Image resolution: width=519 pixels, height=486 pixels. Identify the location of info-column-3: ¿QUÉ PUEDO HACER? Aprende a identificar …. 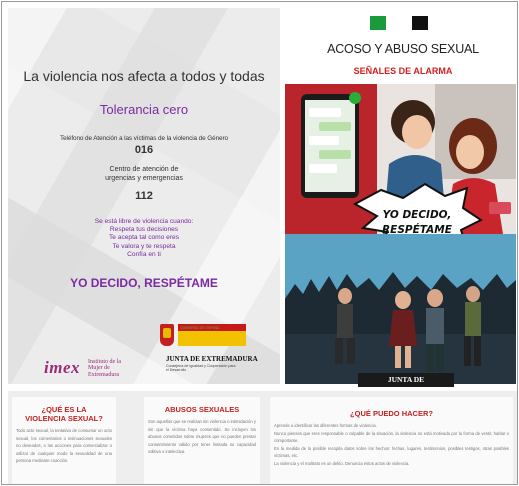
(391, 440).